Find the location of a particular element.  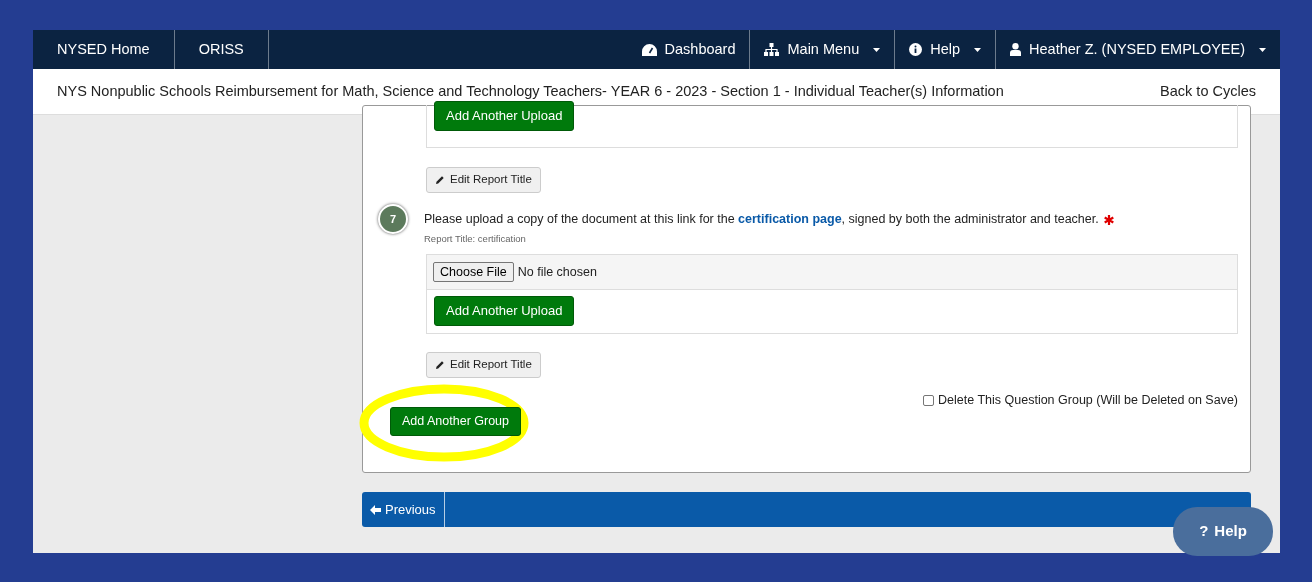

add-group-button: Add Another Group is located at coordinates (456, 421).